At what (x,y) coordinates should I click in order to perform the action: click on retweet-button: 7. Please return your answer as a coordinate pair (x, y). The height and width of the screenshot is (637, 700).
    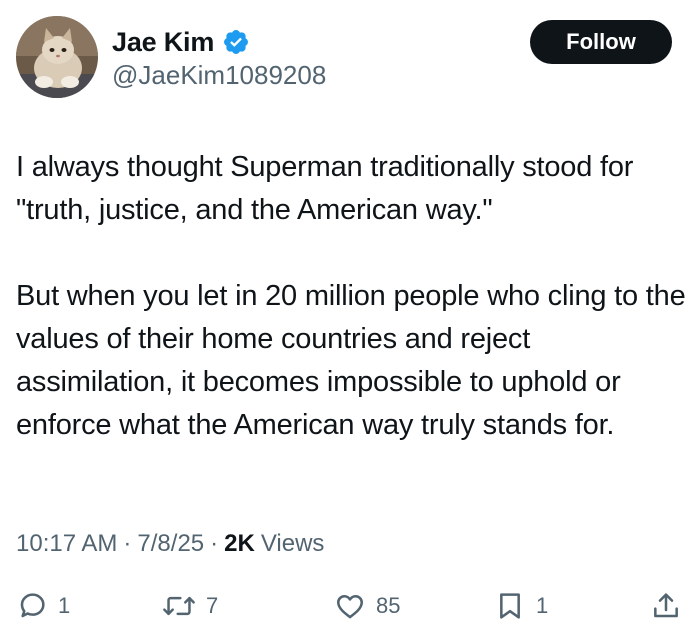
    Looking at the image, I should click on (190, 606).